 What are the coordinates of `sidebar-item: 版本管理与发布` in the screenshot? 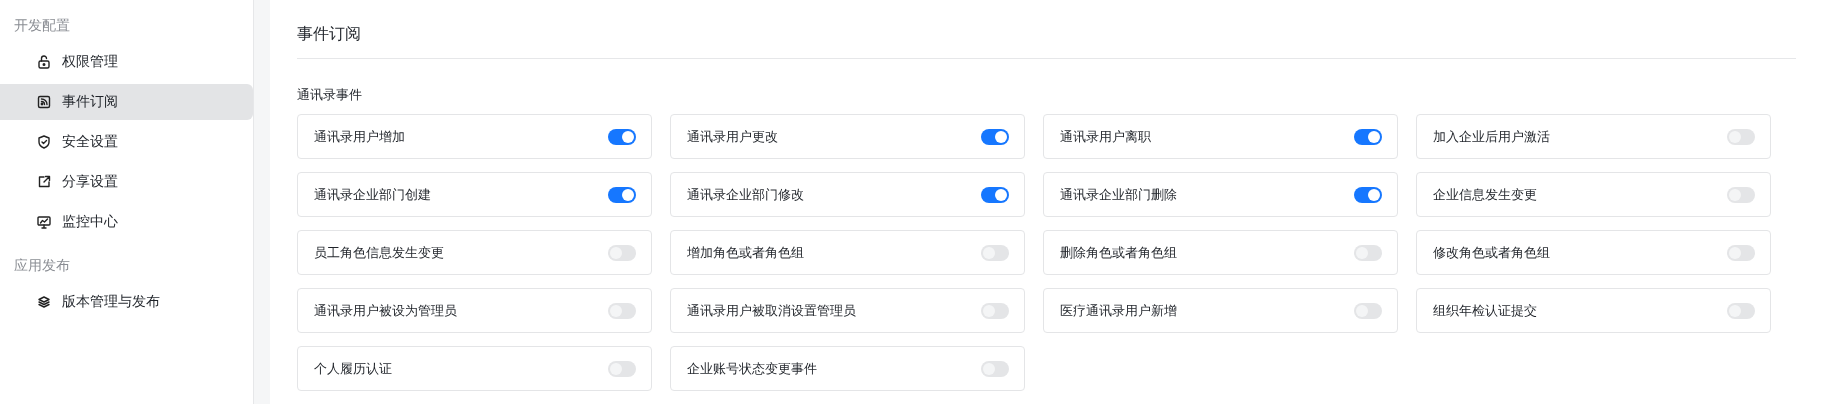 It's located at (126, 302).